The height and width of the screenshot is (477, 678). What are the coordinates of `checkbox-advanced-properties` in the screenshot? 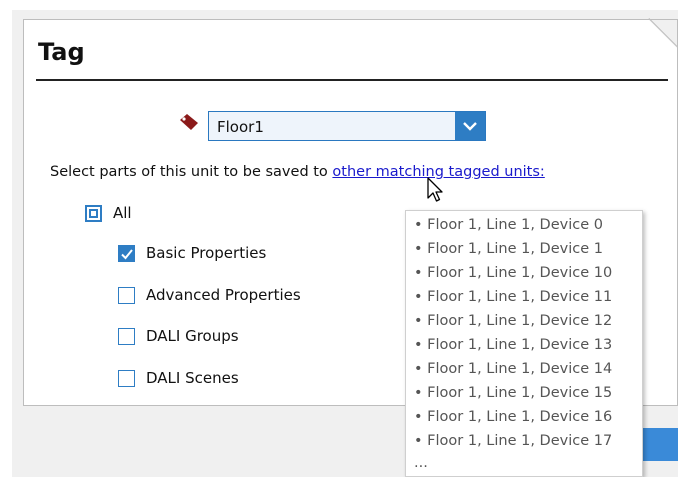 It's located at (126, 295).